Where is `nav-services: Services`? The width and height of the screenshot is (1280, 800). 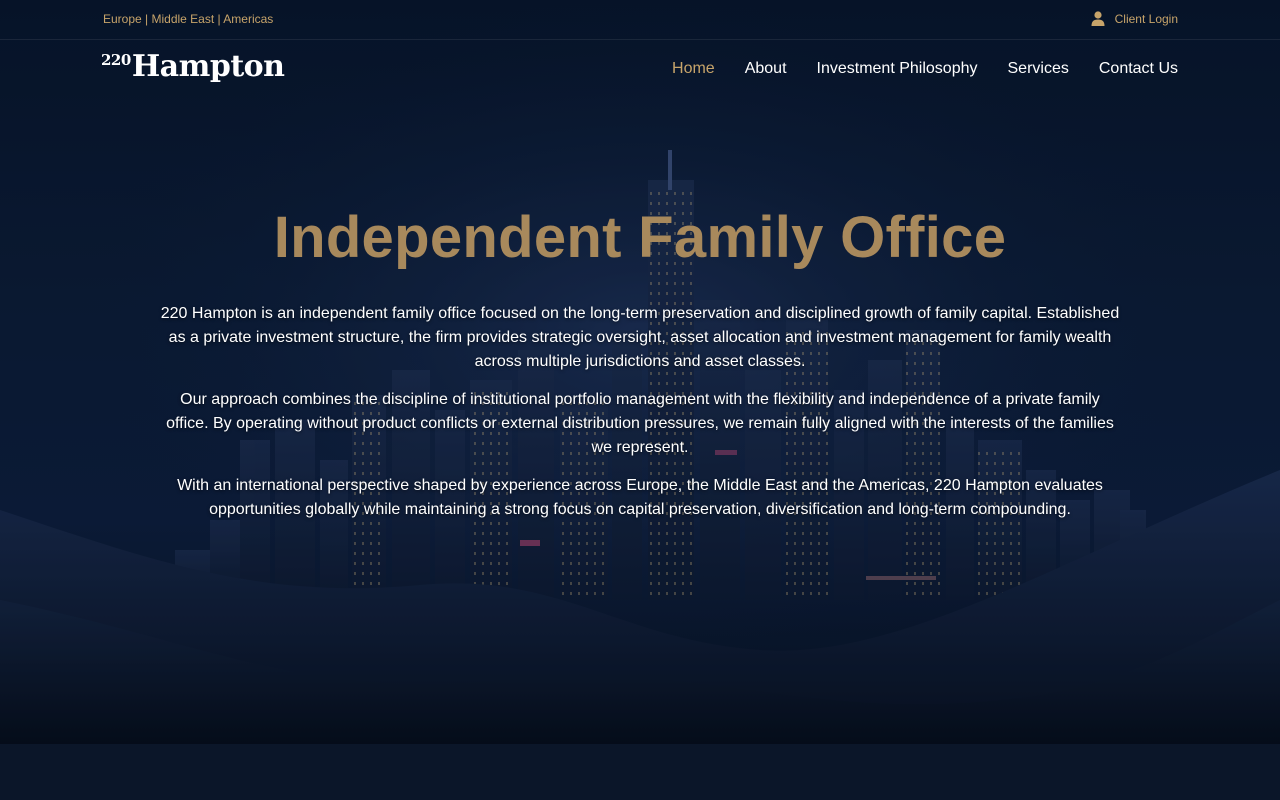 nav-services: Services is located at coordinates (1038, 69).